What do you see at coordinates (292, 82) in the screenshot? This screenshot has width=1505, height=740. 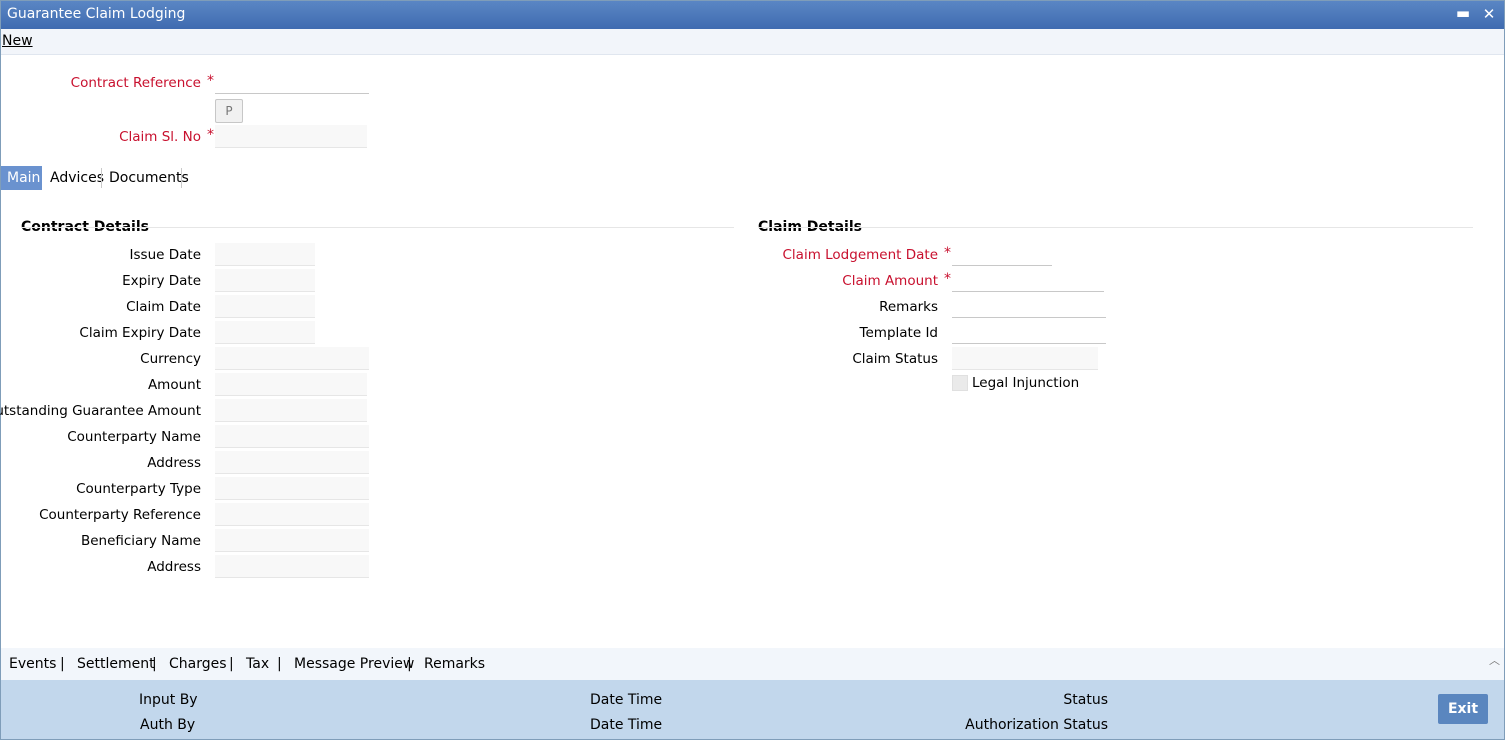 I see `contract-reference-input` at bounding box center [292, 82].